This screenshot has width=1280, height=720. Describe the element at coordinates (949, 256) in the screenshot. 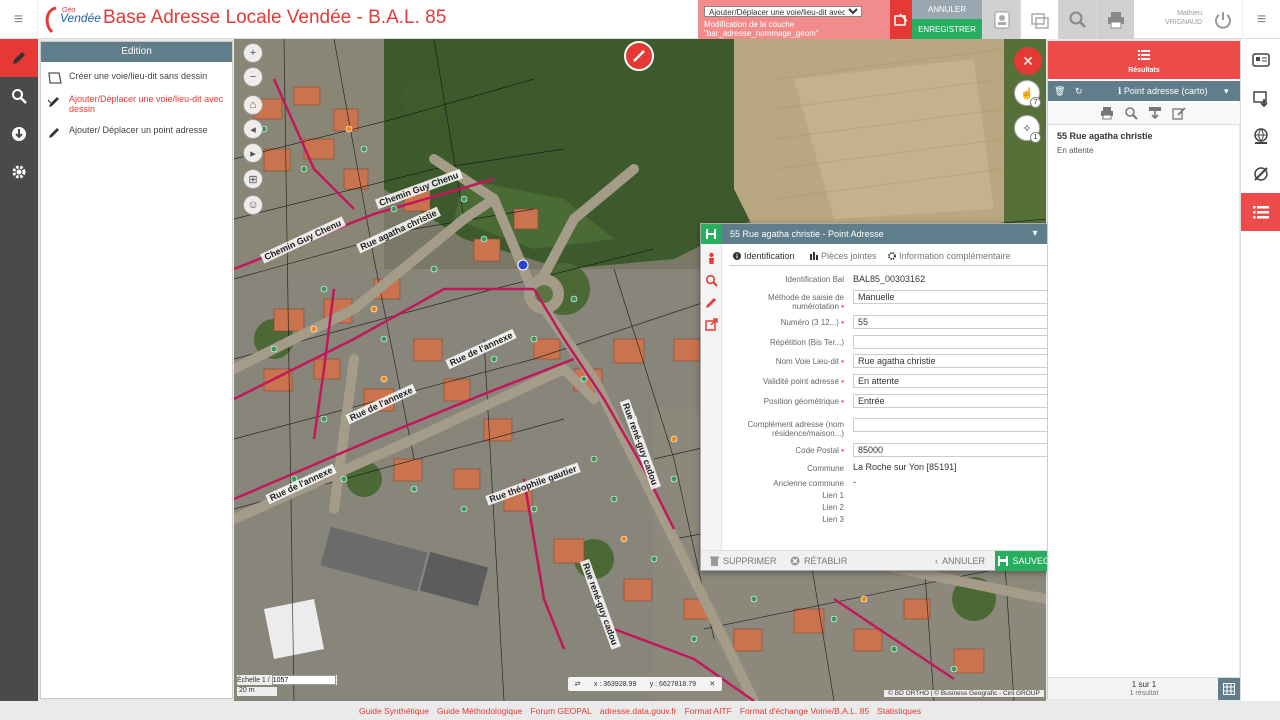

I see `tab-additional-info: Information complémentaire` at that location.